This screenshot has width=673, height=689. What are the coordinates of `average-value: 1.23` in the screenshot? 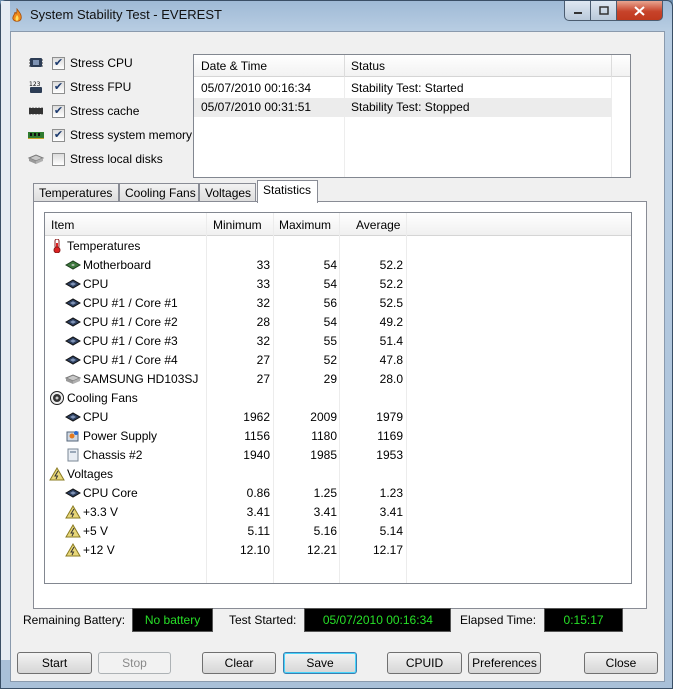 It's located at (391, 493).